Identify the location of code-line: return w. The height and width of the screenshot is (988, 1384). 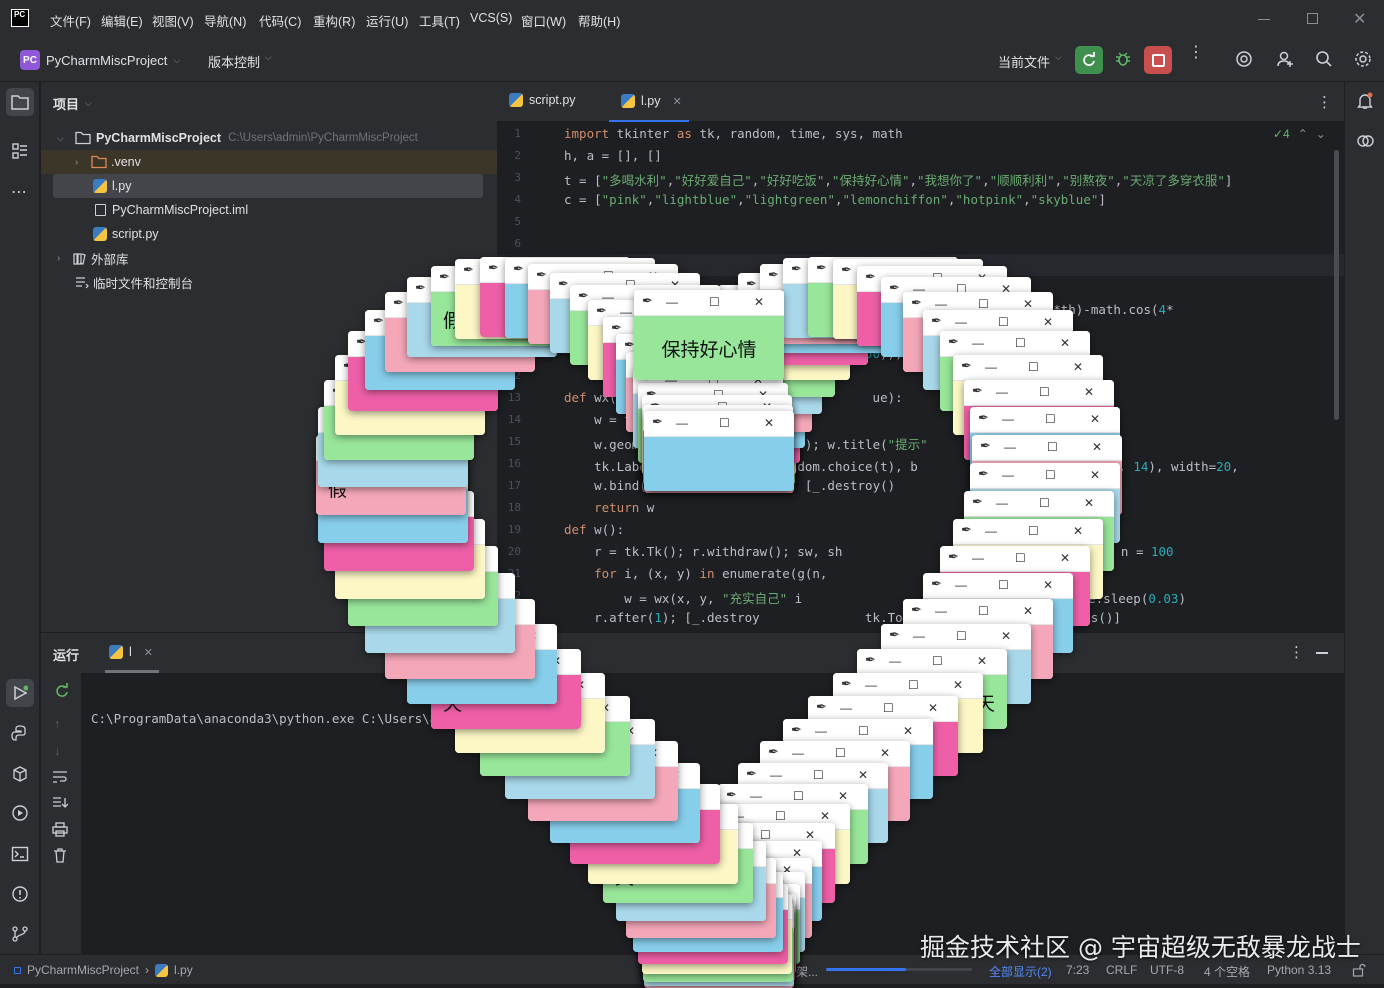
(609, 507).